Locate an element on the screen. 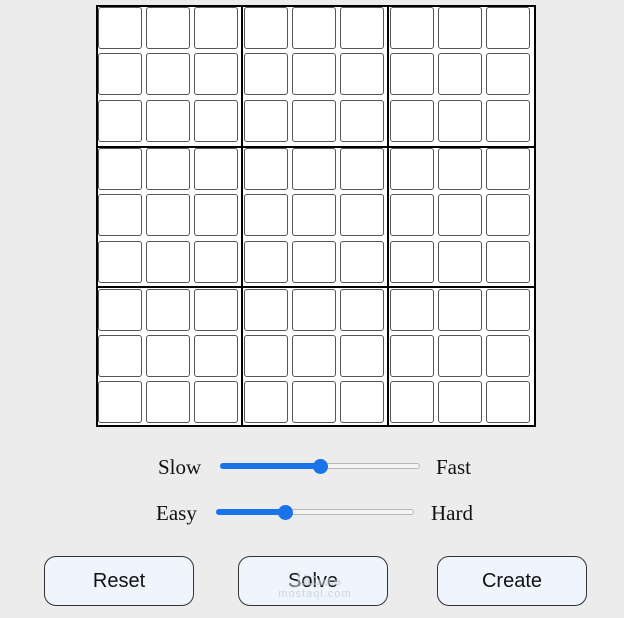  difficulty-slider is located at coordinates (315, 512).